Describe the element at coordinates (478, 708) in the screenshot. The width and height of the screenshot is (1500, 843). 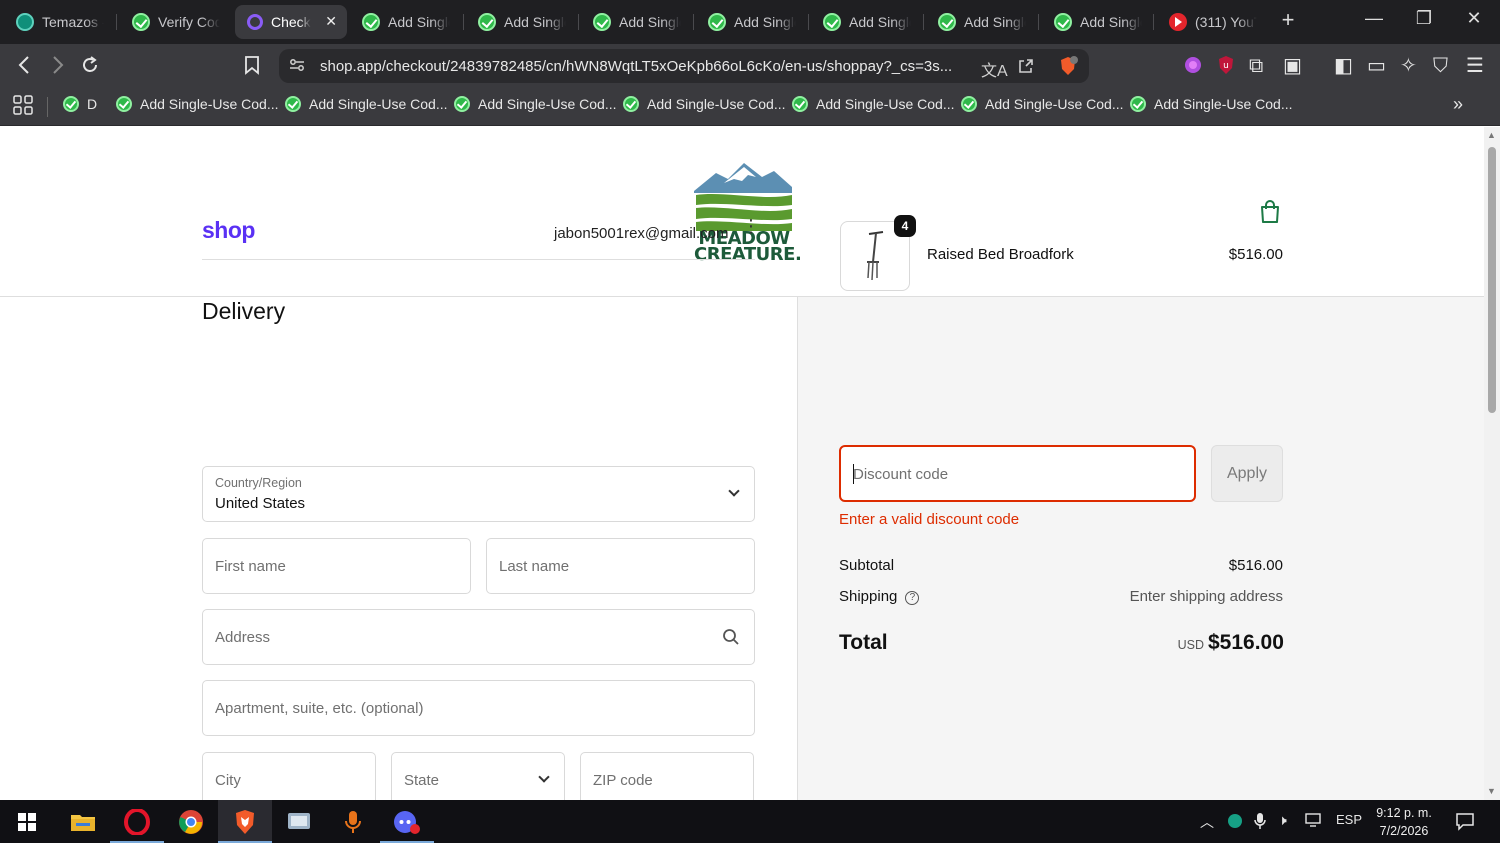
I see `apartment-field: Apartment, suite, etc. (optional)` at that location.